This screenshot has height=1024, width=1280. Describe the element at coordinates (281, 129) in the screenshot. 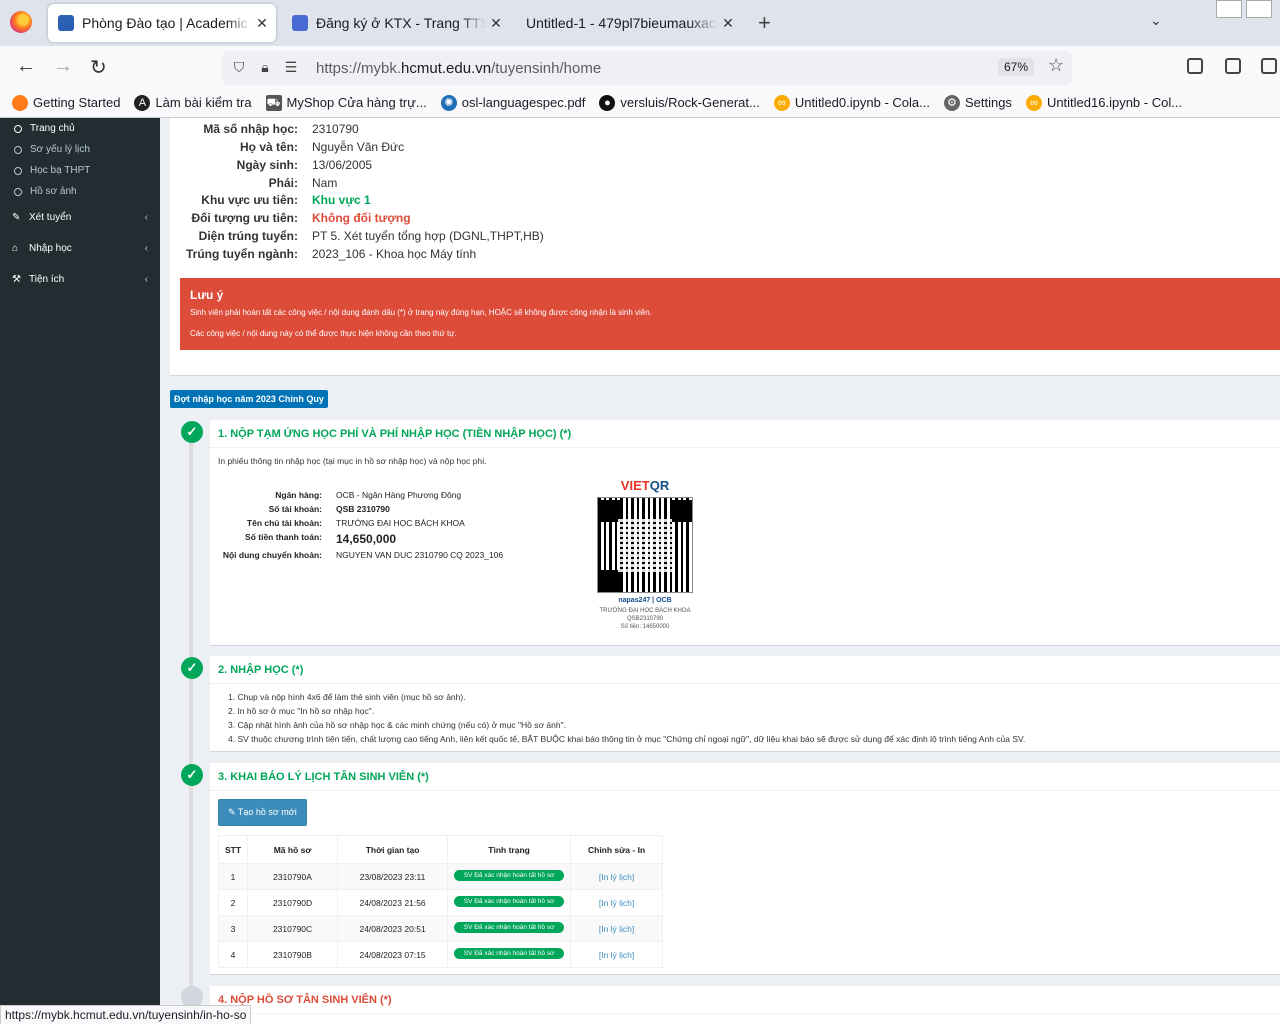

I see `profile-row: Mã số nhập học: 2310790` at that location.